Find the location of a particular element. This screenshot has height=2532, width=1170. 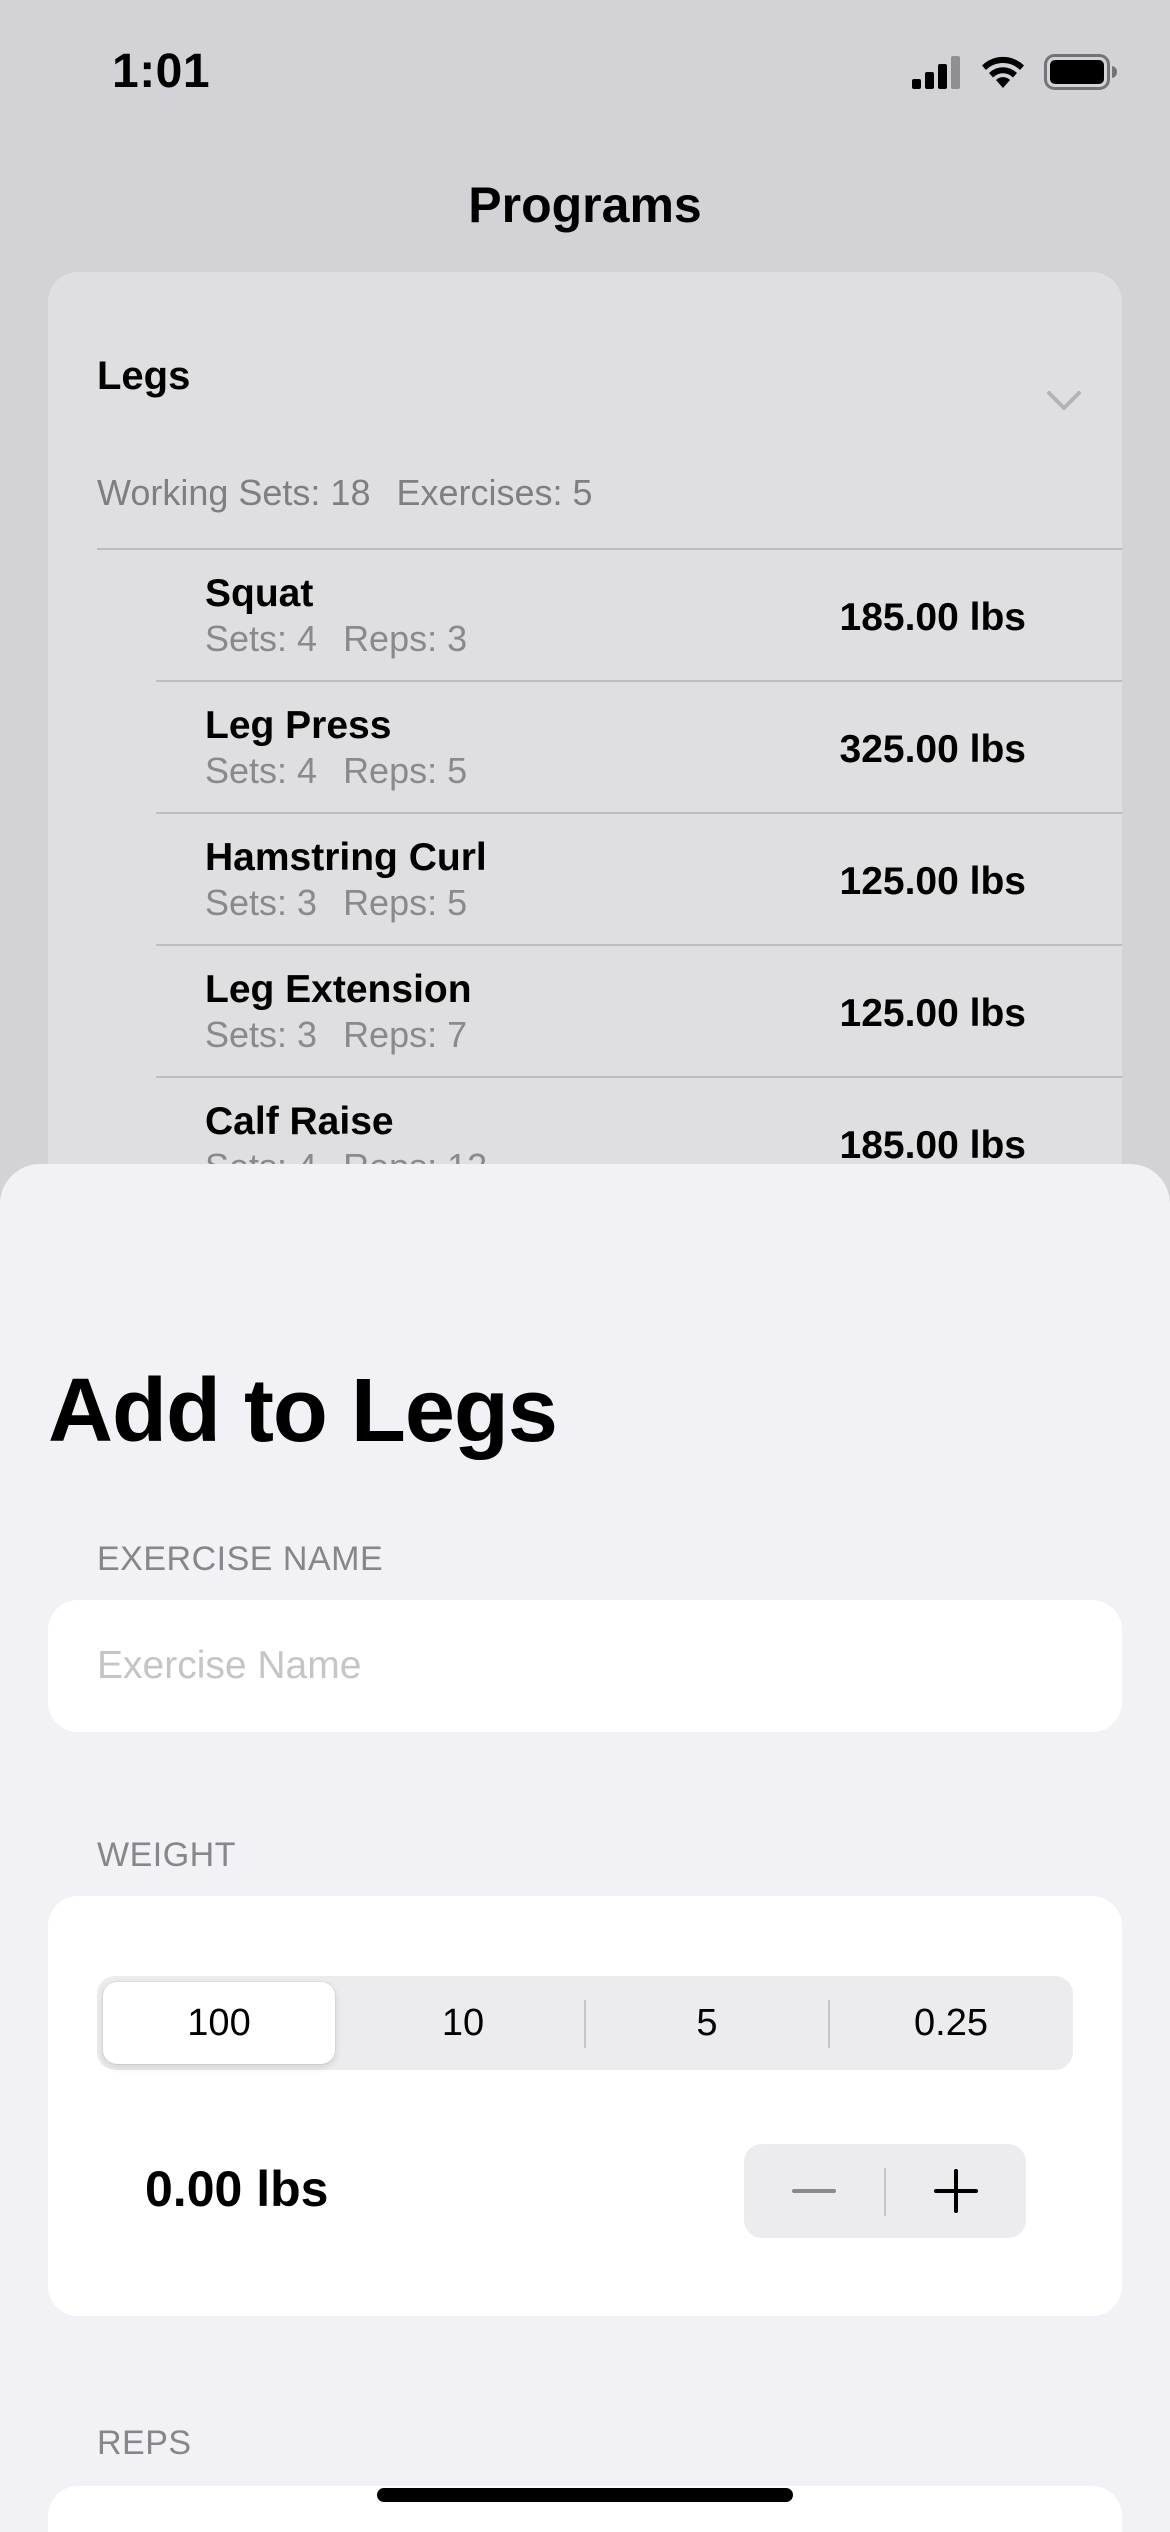

exercise-weight: 325.00 lbs is located at coordinates (932, 749).